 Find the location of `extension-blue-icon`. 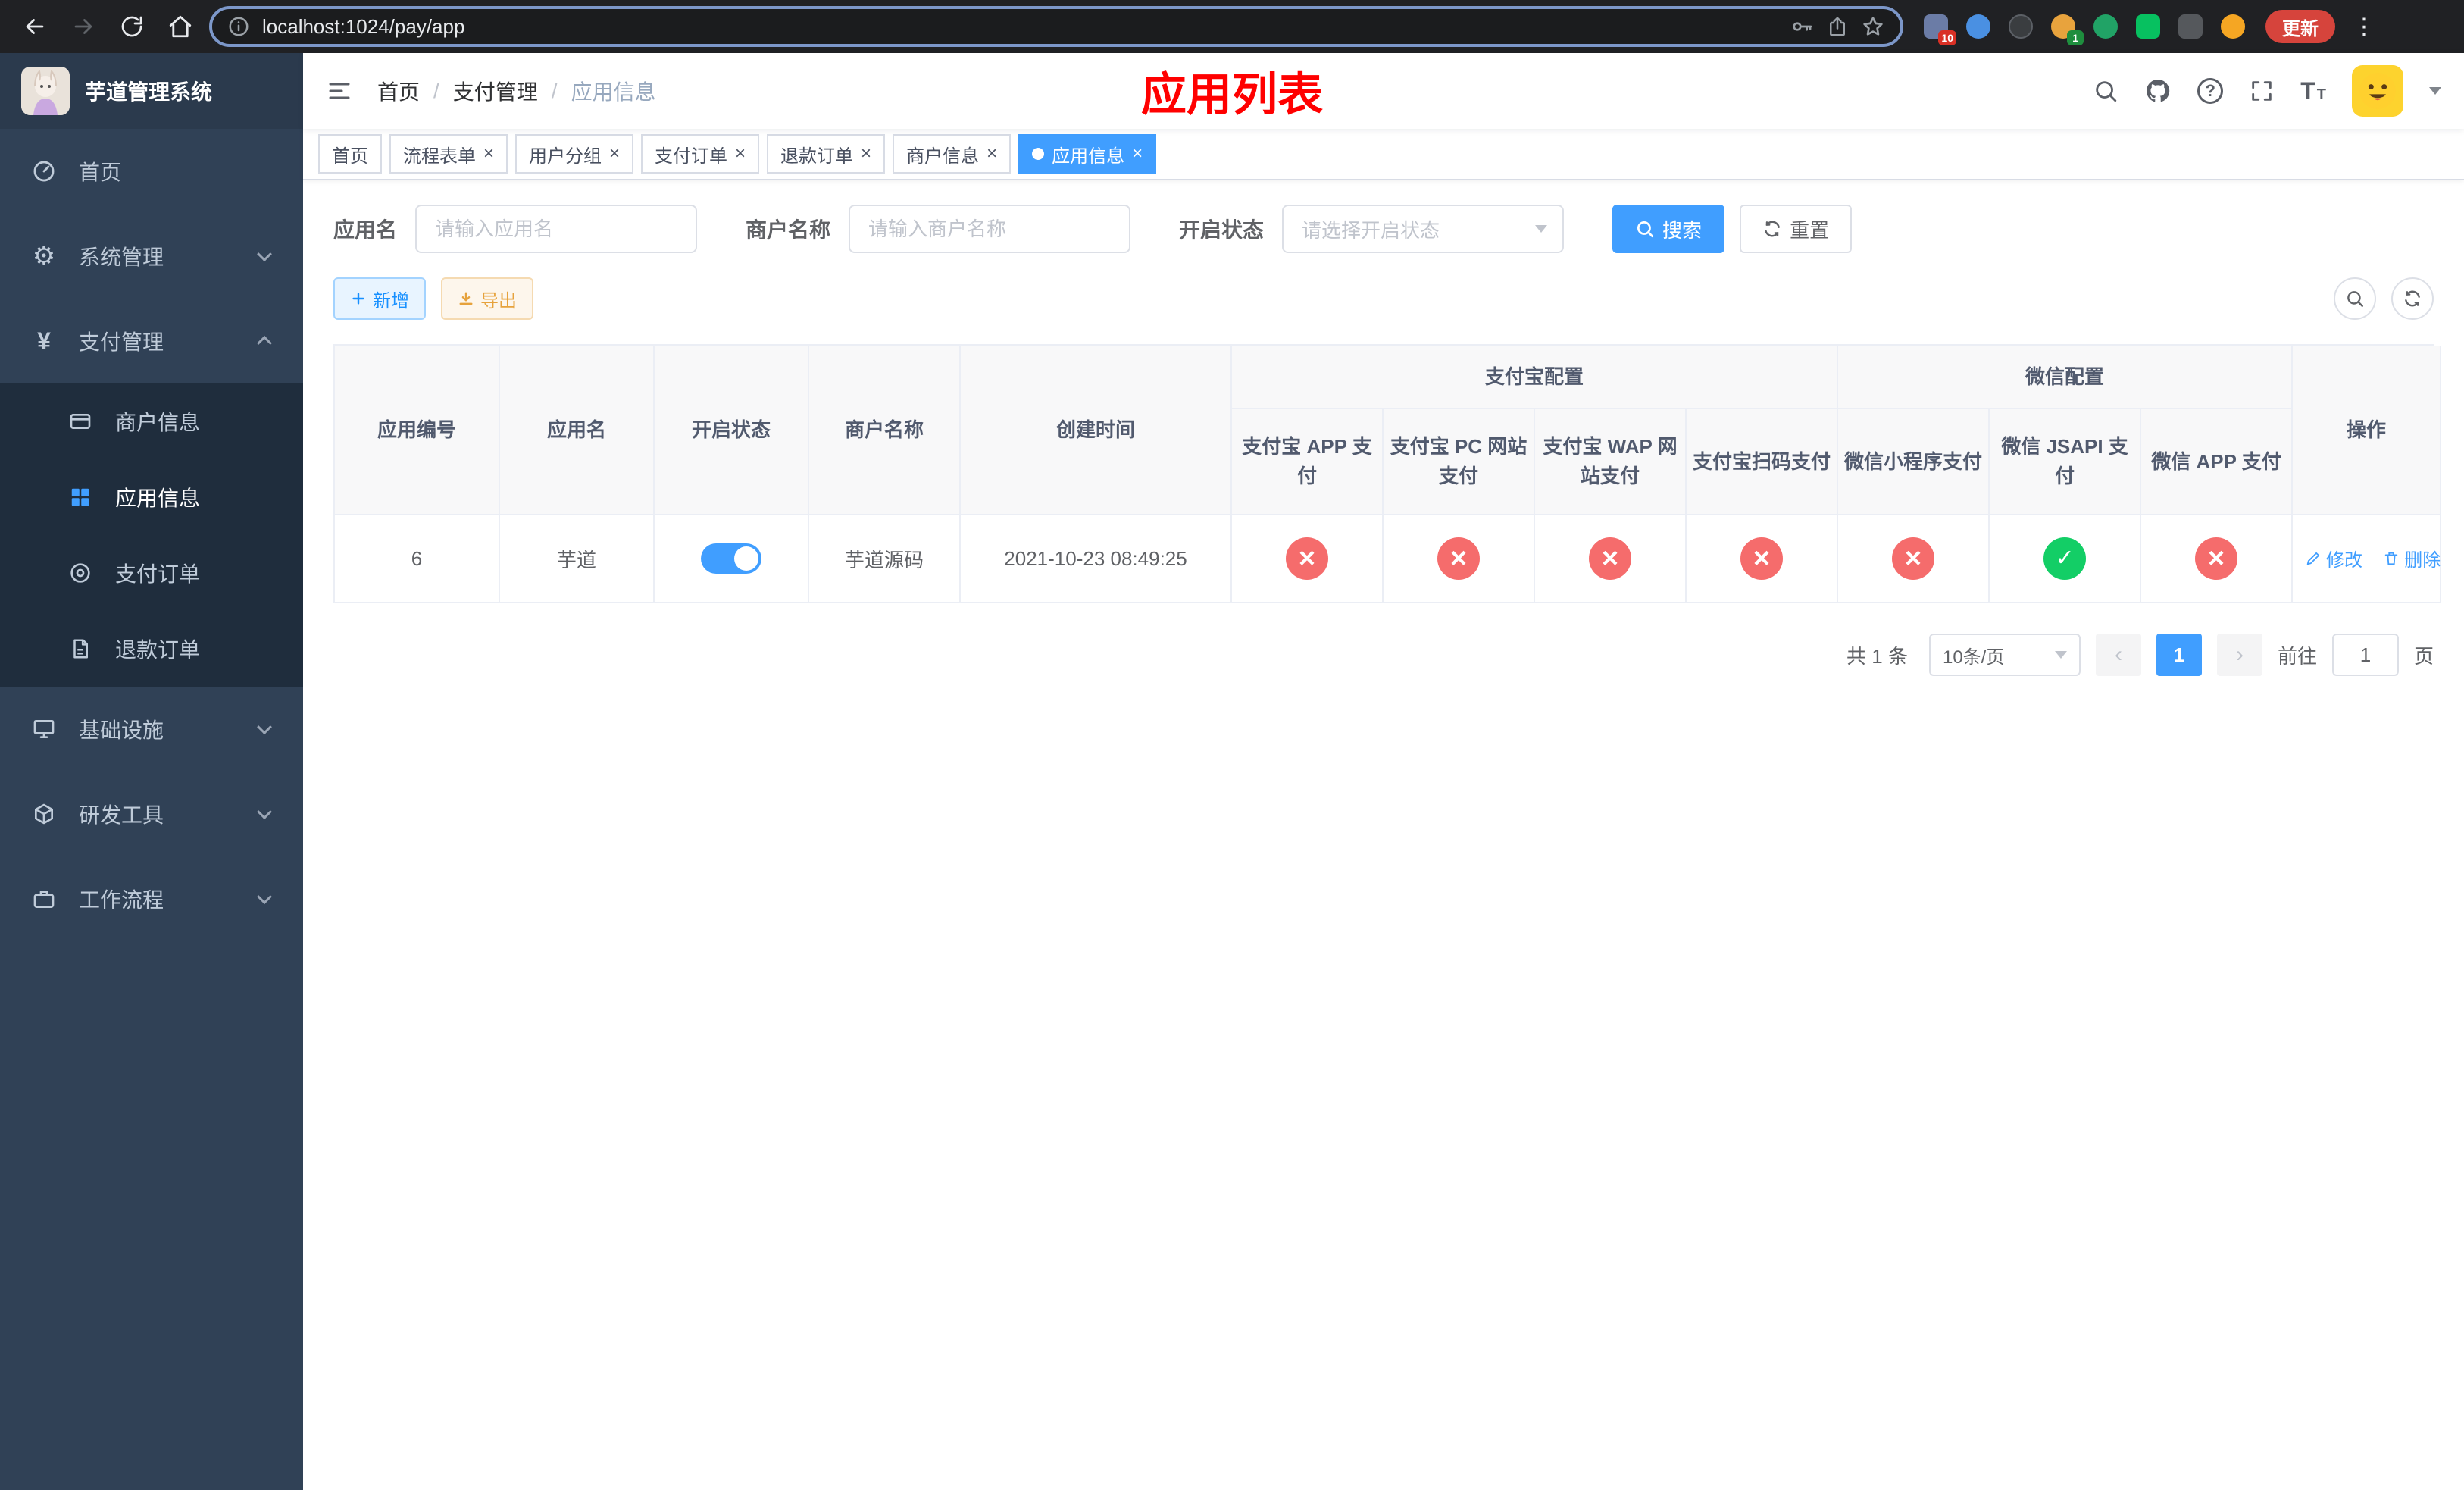

extension-blue-icon is located at coordinates (1978, 27).